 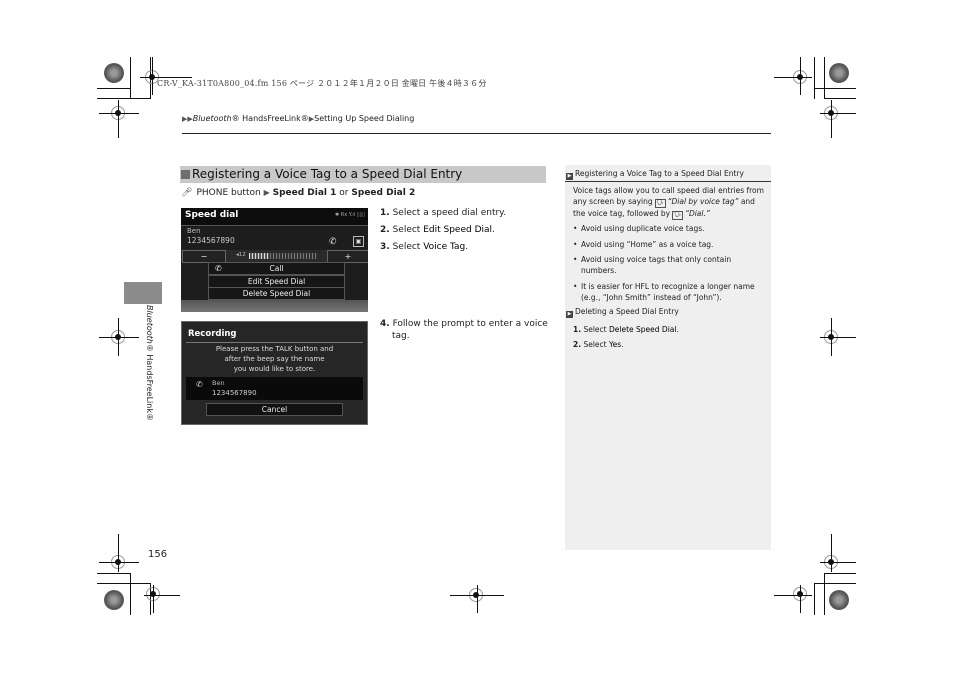 I want to click on message-line: after the beep say the name, so click(x=274, y=359).